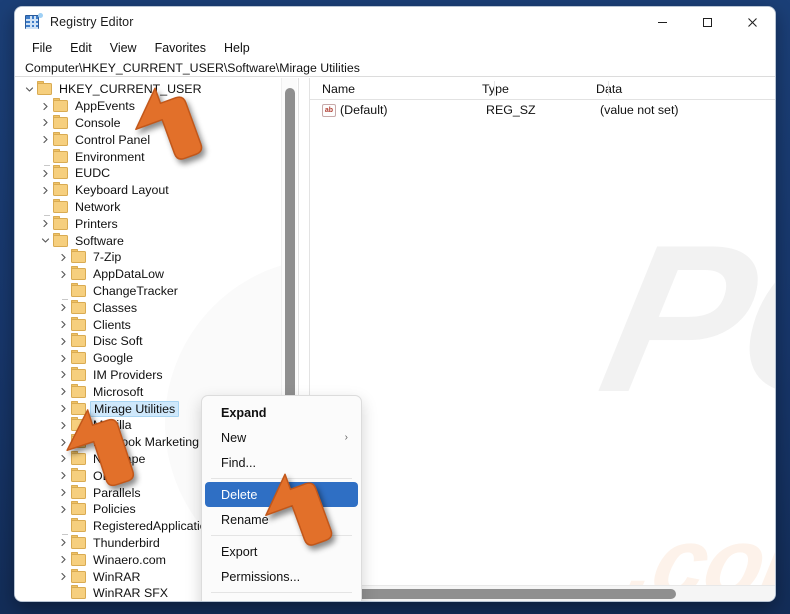  What do you see at coordinates (329, 110) in the screenshot?
I see `string-value-icon: ab` at bounding box center [329, 110].